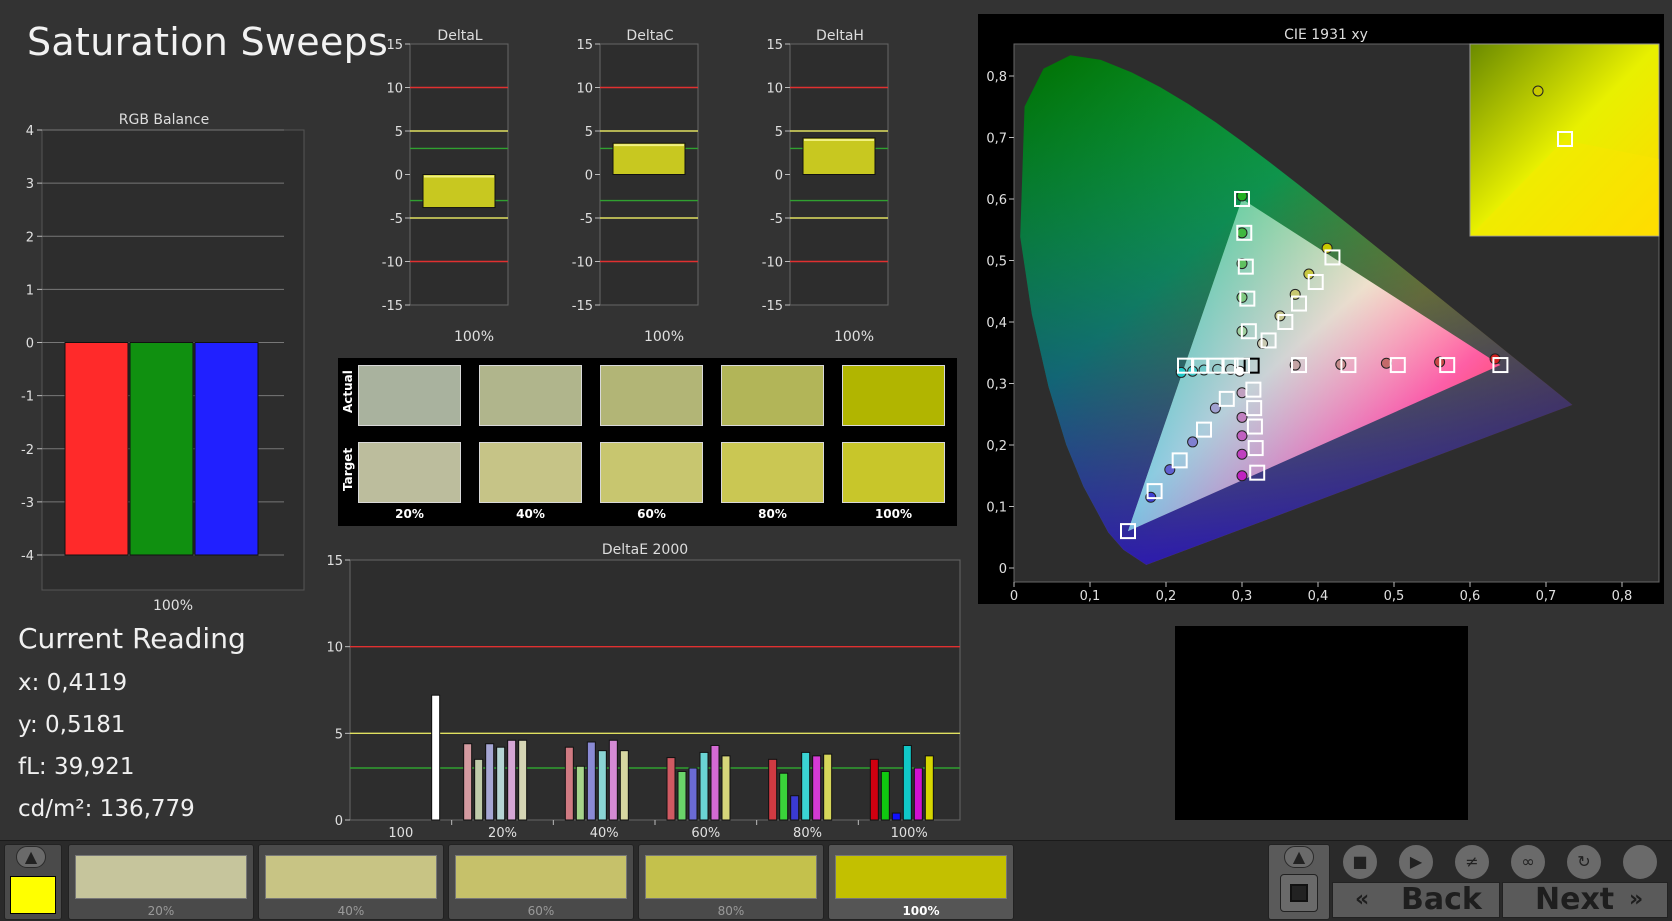 This screenshot has width=1672, height=921. Describe the element at coordinates (1528, 862) in the screenshot. I see `continuous-button: ∞` at that location.